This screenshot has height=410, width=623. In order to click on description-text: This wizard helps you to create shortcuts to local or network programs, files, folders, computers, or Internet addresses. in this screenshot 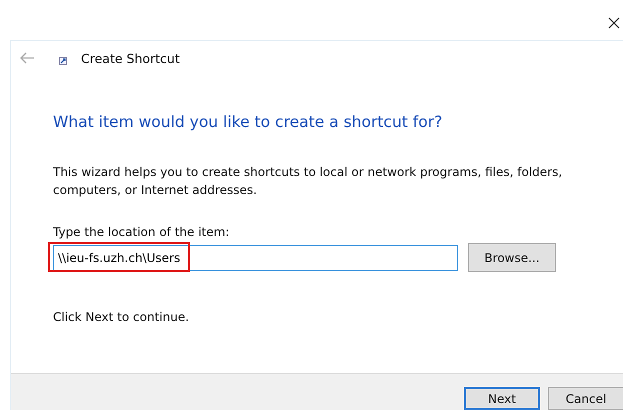, I will do `click(308, 181)`.